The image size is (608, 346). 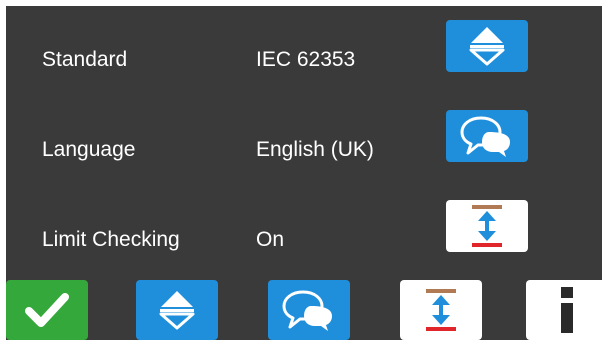 I want to click on limit-checking-shortcut-button, so click(x=441, y=310).